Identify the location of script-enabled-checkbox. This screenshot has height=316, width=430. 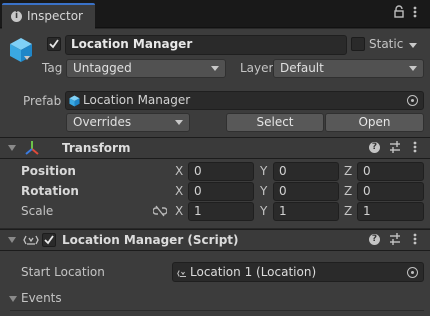
(49, 240).